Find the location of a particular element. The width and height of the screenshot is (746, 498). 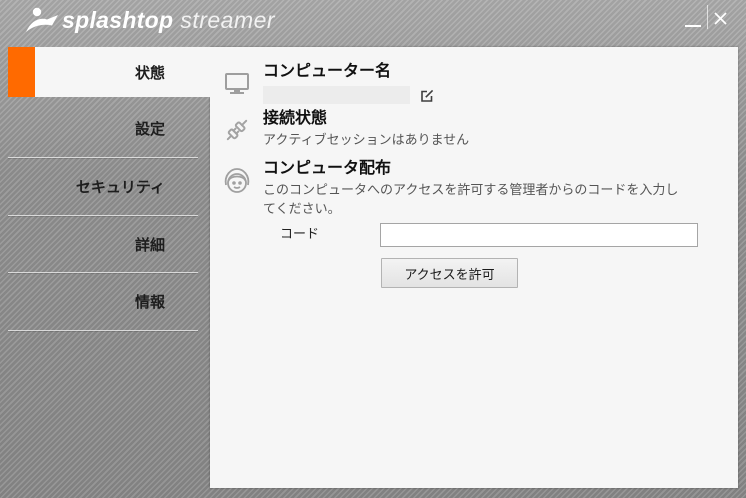

connection-status-text: アクティブセッションはありません is located at coordinates (366, 140).